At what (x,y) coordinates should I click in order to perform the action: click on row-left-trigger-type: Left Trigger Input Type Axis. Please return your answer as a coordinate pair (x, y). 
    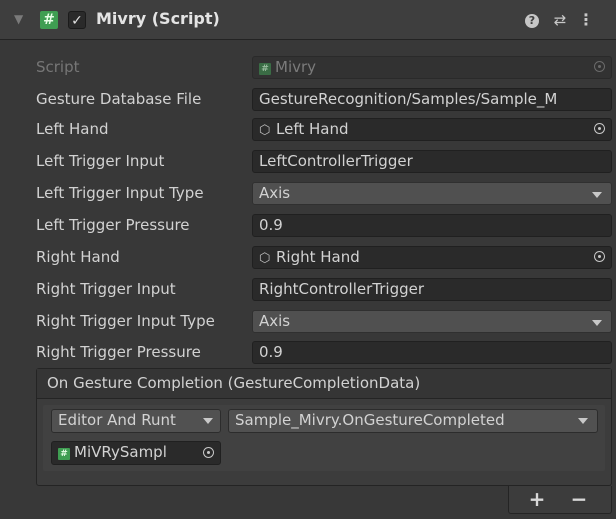
    Looking at the image, I should click on (308, 194).